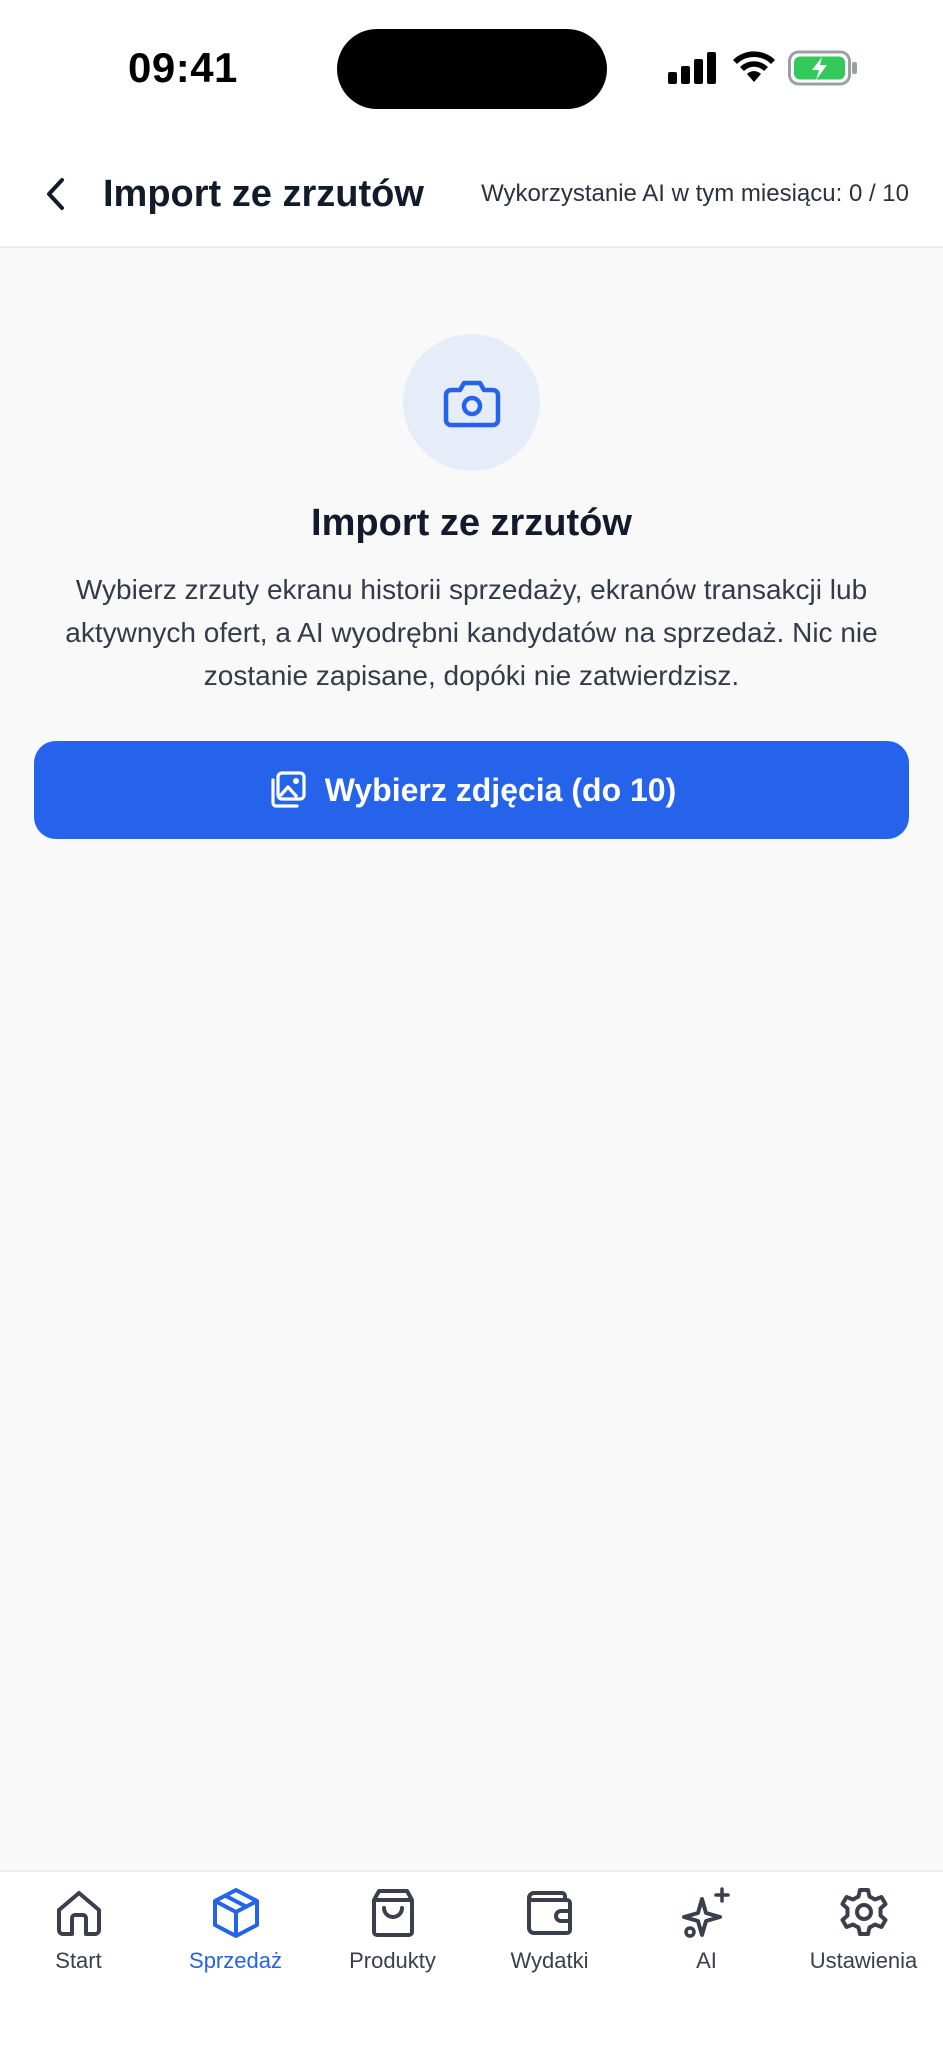 The height and width of the screenshot is (2049, 943). What do you see at coordinates (822, 68) in the screenshot?
I see `battery-charging-icon` at bounding box center [822, 68].